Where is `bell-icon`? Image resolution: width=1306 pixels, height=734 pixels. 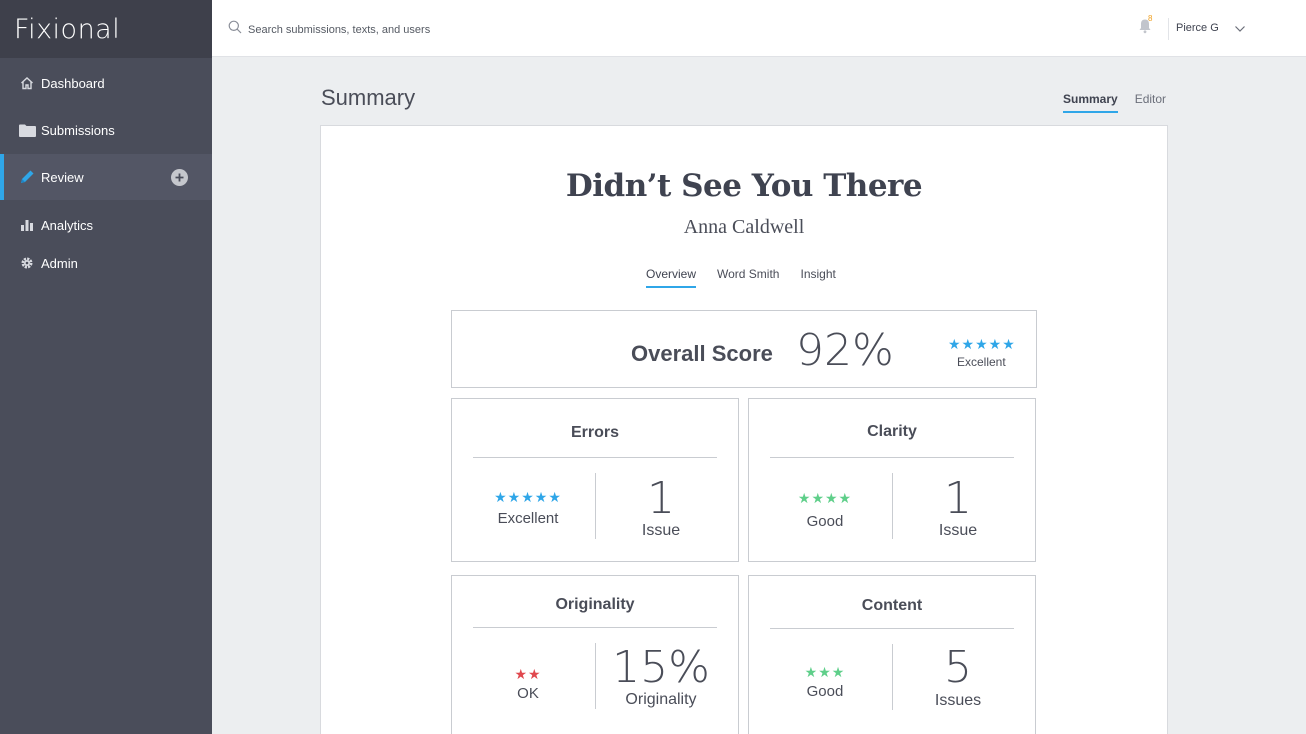
bell-icon is located at coordinates (1145, 28).